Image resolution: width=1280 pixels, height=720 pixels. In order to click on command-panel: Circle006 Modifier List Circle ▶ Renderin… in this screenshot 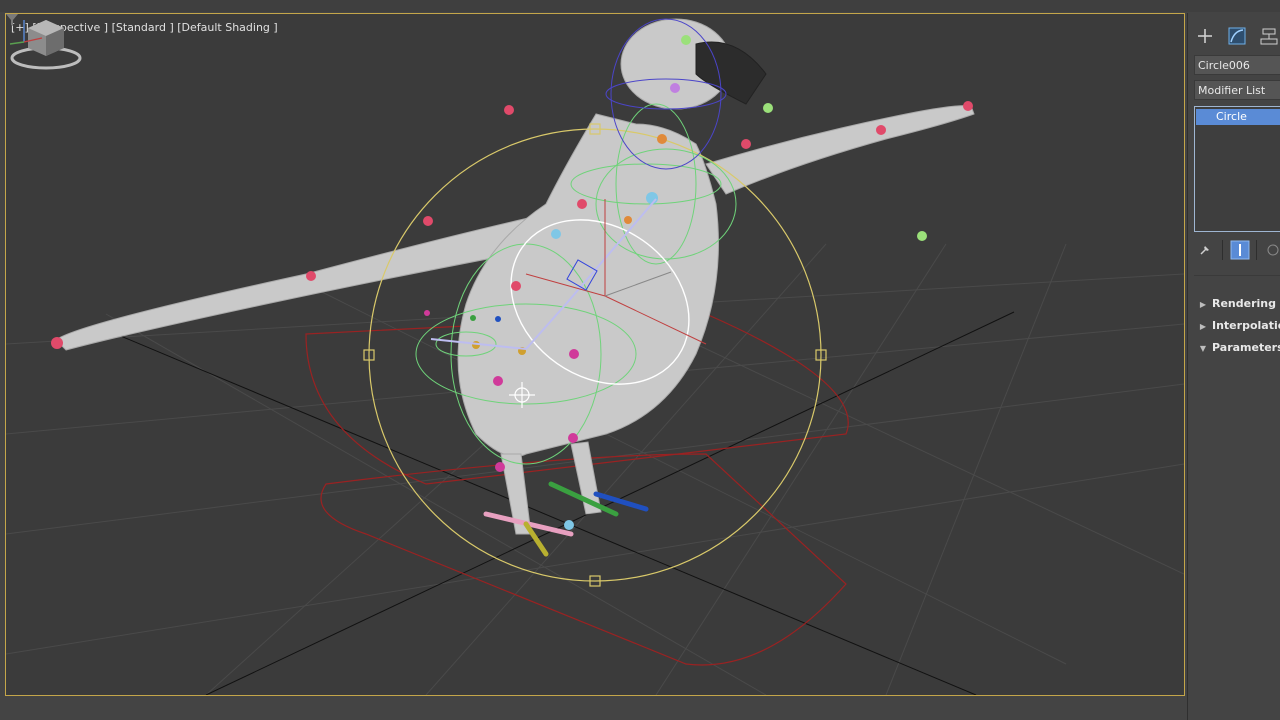, I will do `click(1233, 366)`.